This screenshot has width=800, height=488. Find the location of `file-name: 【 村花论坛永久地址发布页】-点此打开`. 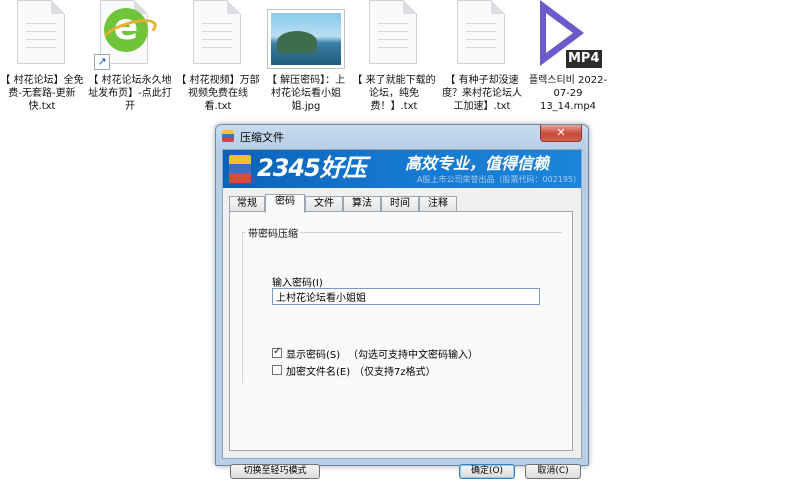

file-name: 【 村花论坛永久地址发布页】-点此打开 is located at coordinates (130, 93).